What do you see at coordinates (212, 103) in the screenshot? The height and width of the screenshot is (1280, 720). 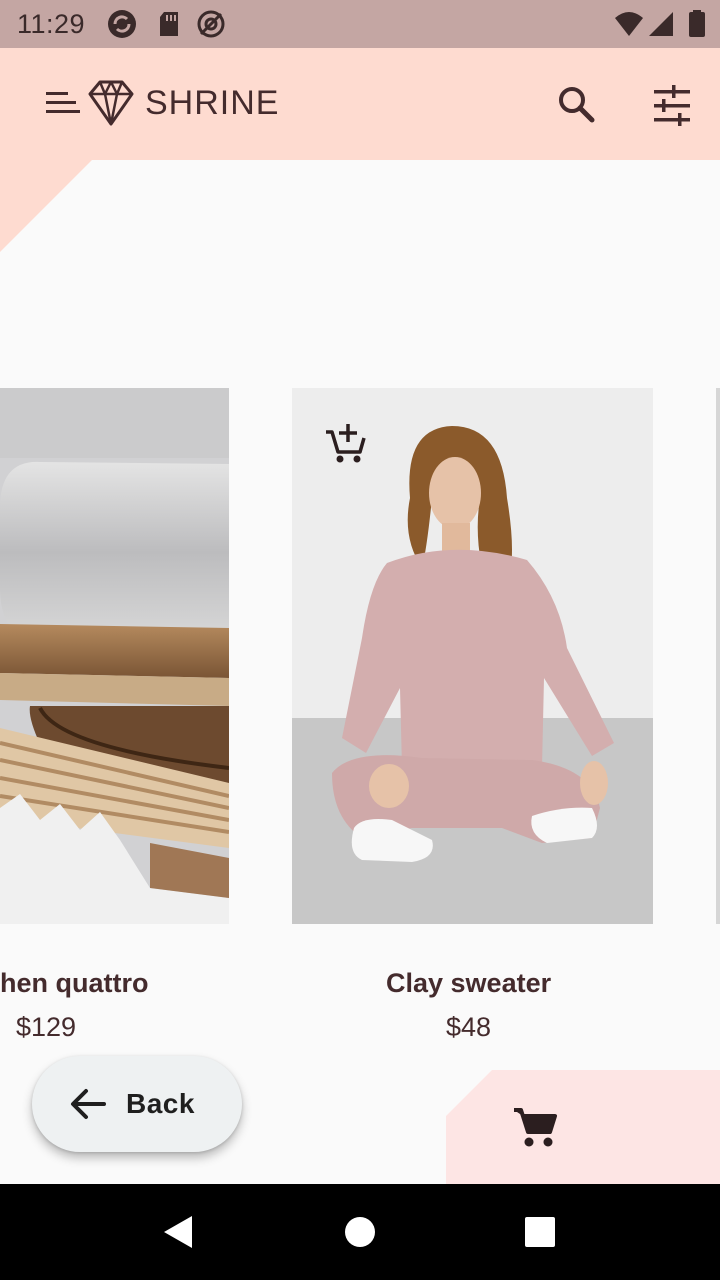 I see `app-title: SHRINE` at bounding box center [212, 103].